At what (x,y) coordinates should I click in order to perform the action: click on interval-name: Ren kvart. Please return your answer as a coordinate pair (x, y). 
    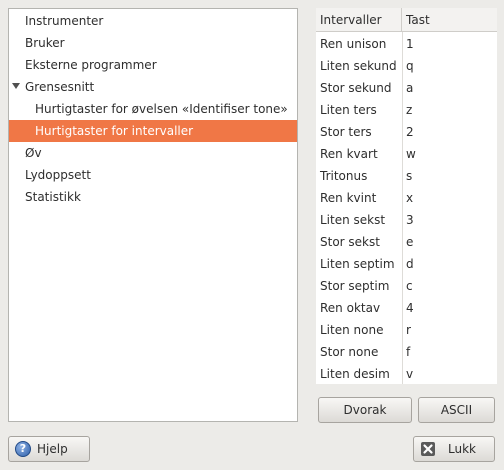
    Looking at the image, I should click on (349, 154).